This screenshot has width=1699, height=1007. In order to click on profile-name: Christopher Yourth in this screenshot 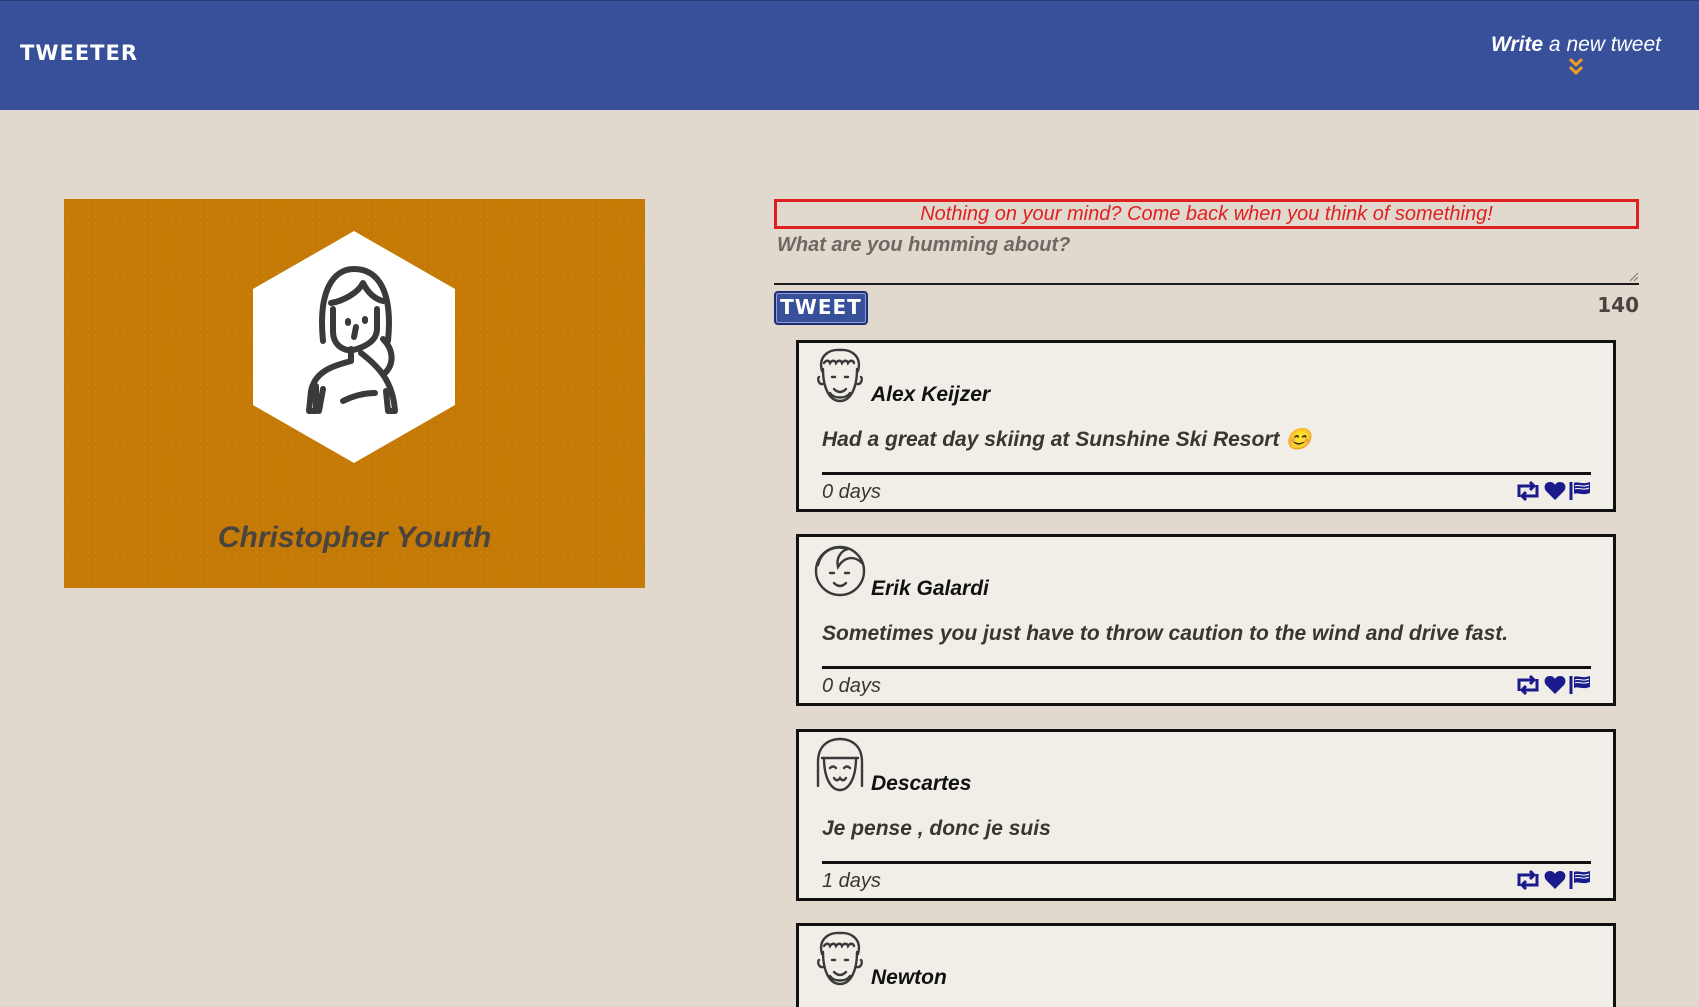, I will do `click(354, 537)`.